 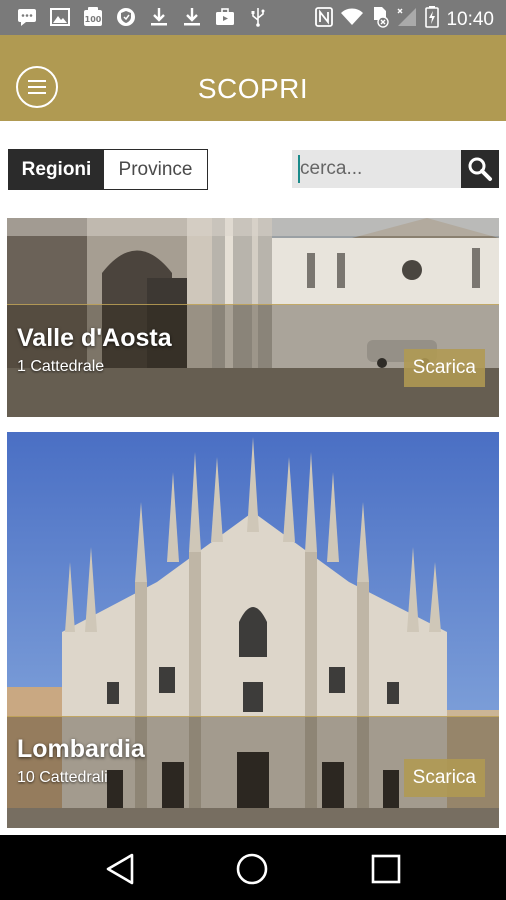 What do you see at coordinates (60, 17) in the screenshot?
I see `image-icon` at bounding box center [60, 17].